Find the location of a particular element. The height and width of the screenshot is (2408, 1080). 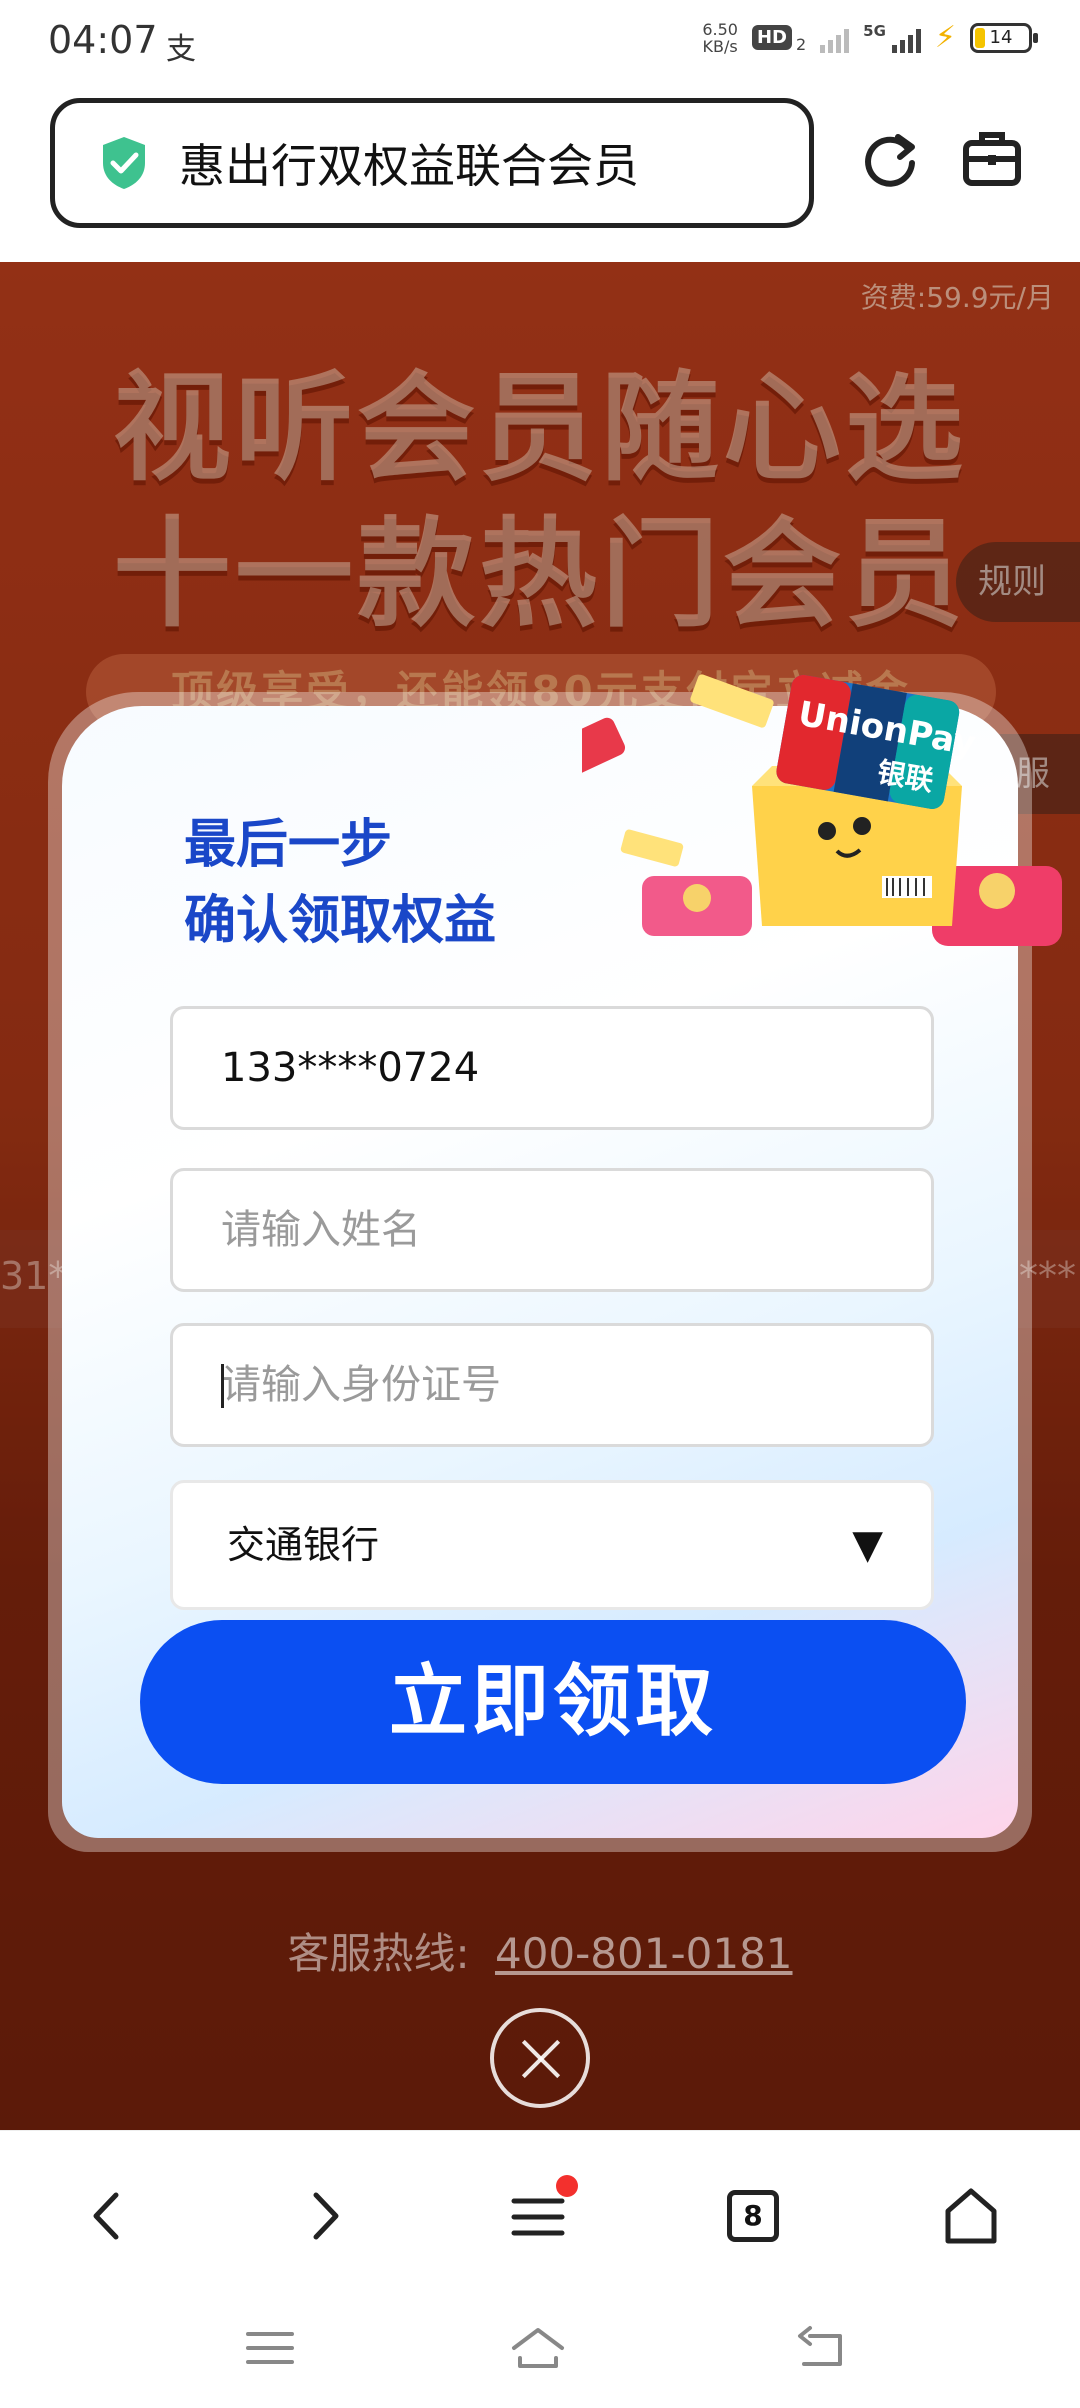

hotline: 客服热线: 400-801-0181 is located at coordinates (540, 1950).